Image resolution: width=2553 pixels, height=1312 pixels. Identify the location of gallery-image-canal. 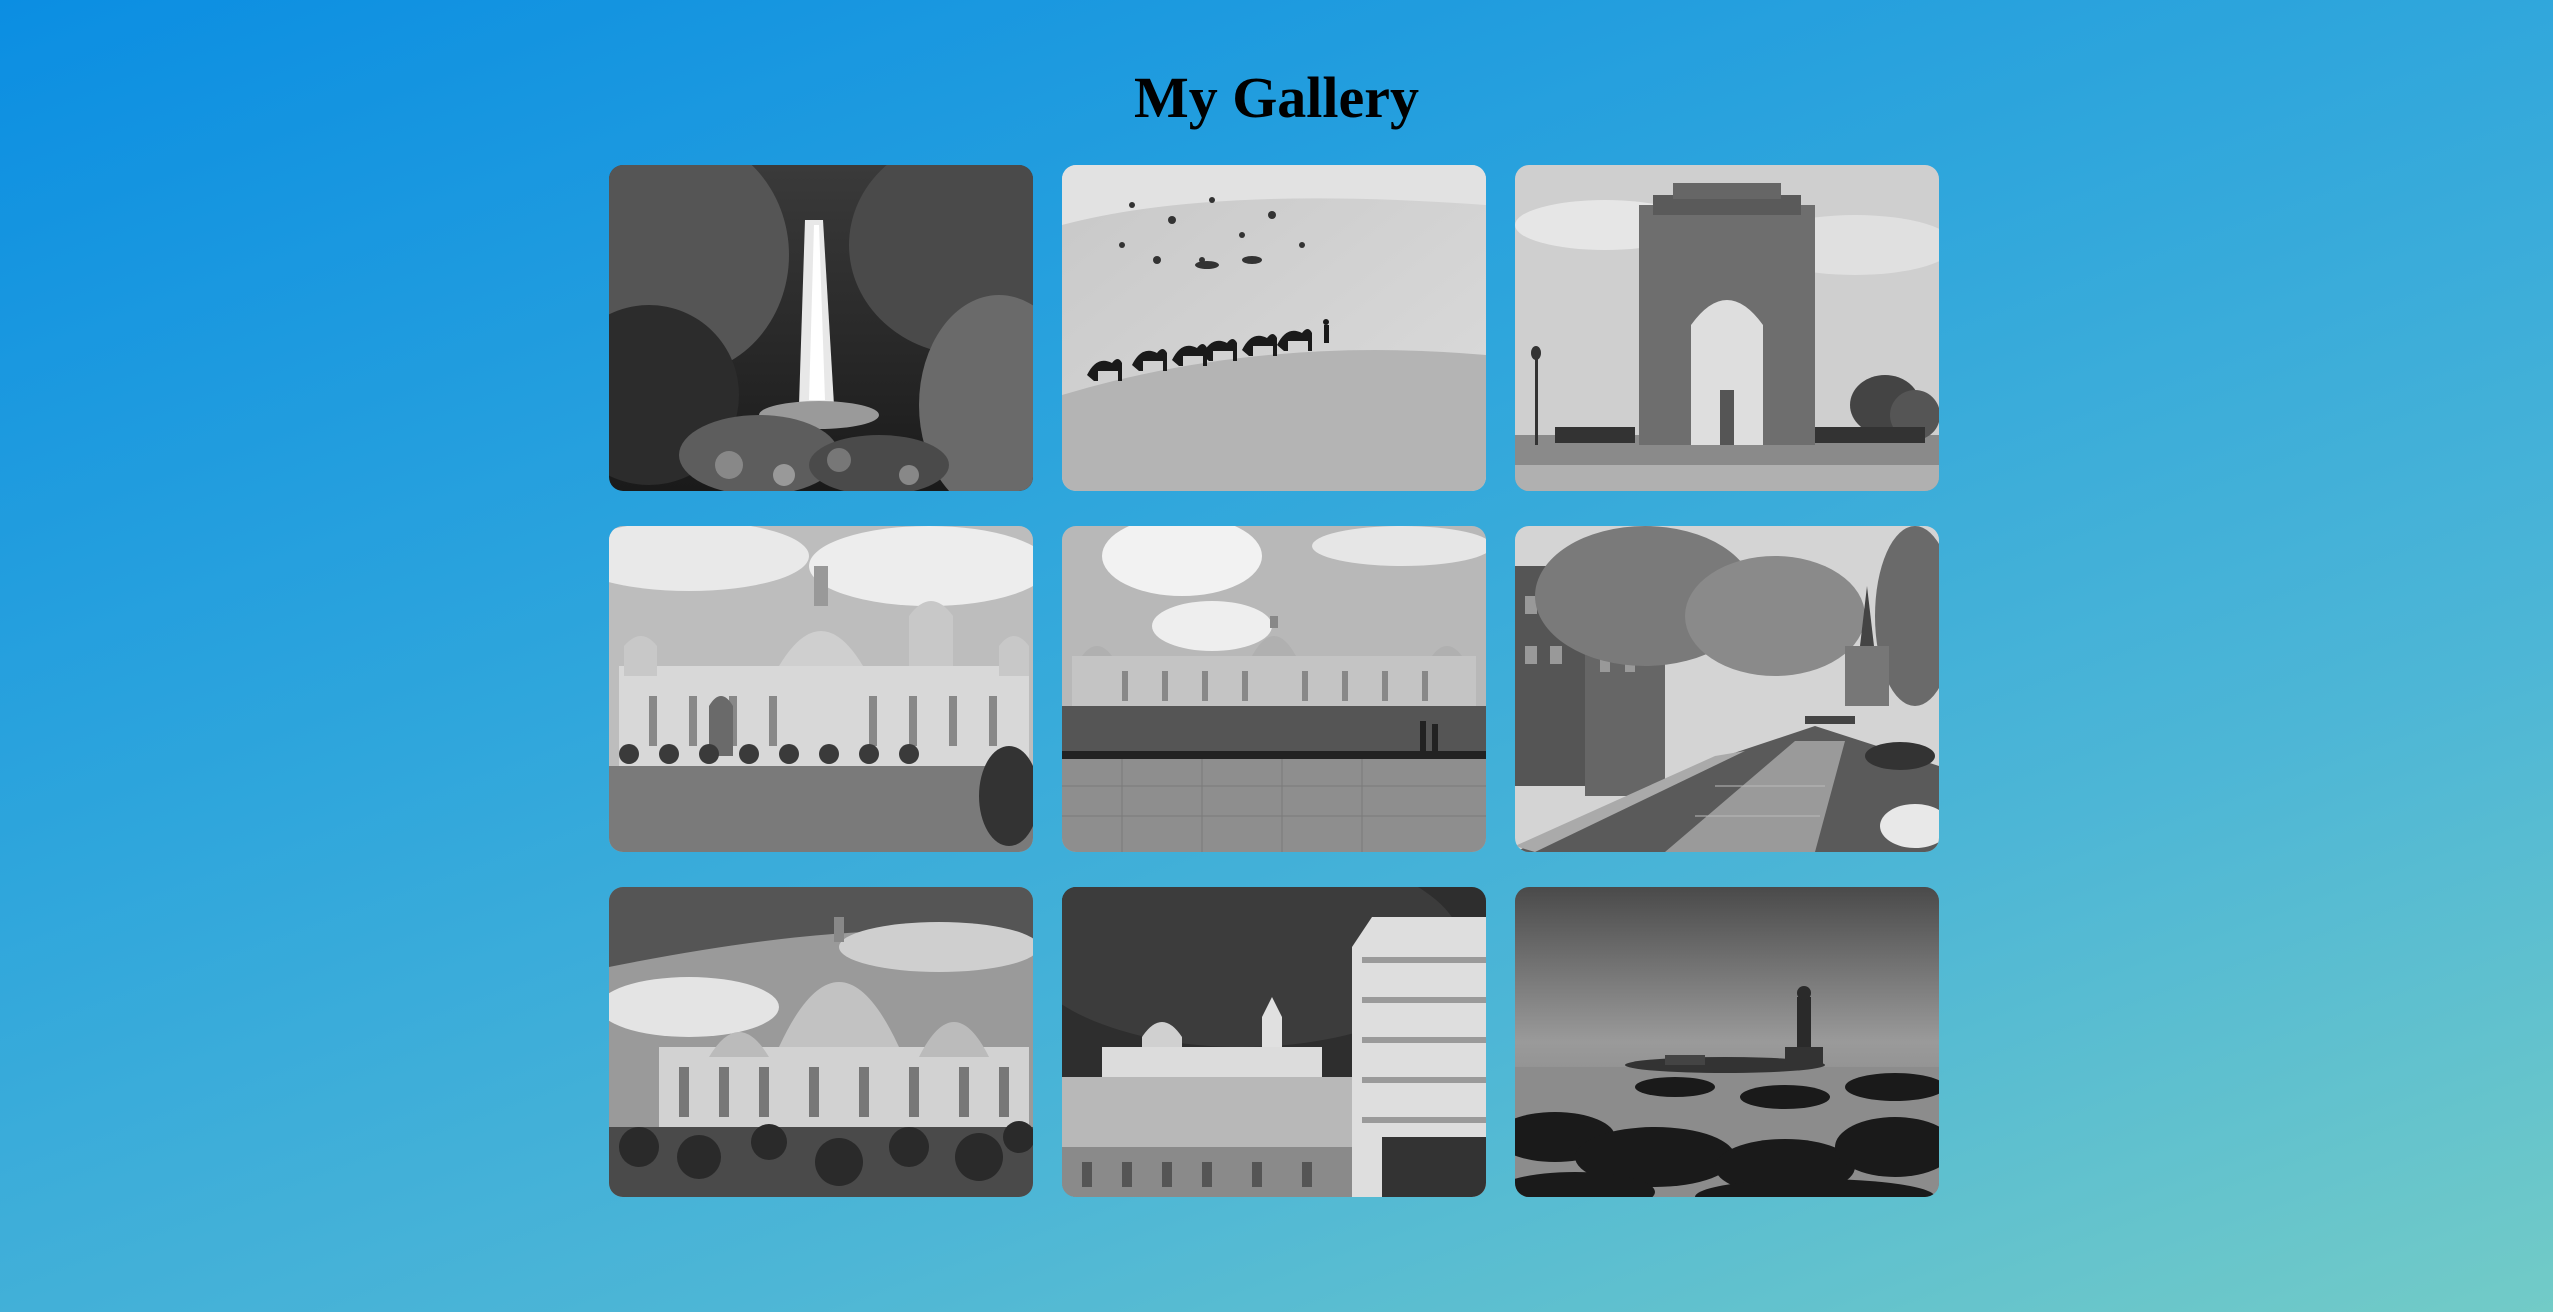
(1727, 689).